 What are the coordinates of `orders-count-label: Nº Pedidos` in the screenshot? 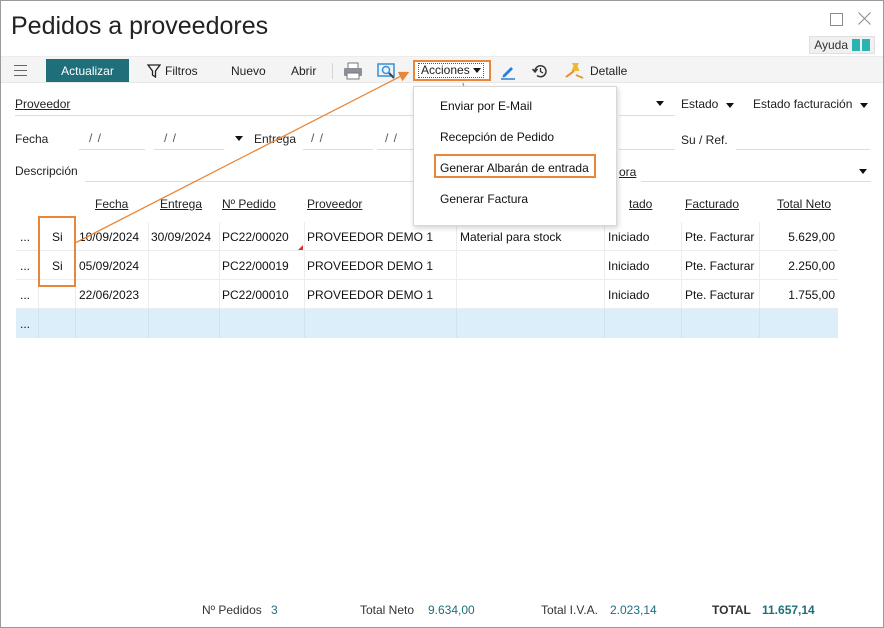 It's located at (232, 610).